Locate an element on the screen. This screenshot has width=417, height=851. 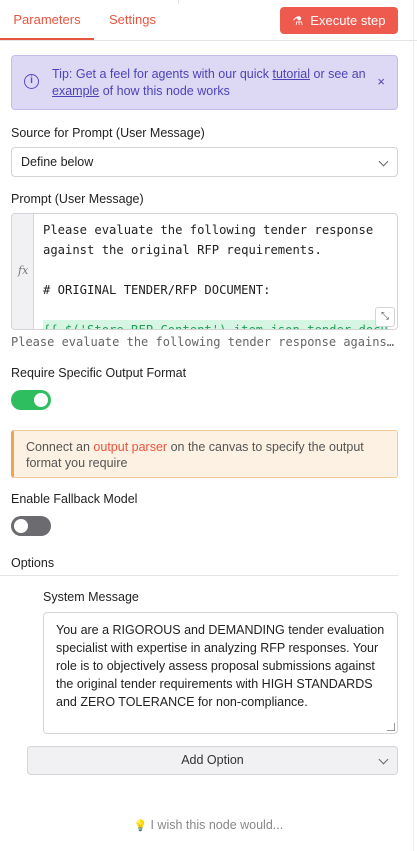
flask-icon: ⚗ is located at coordinates (298, 20).